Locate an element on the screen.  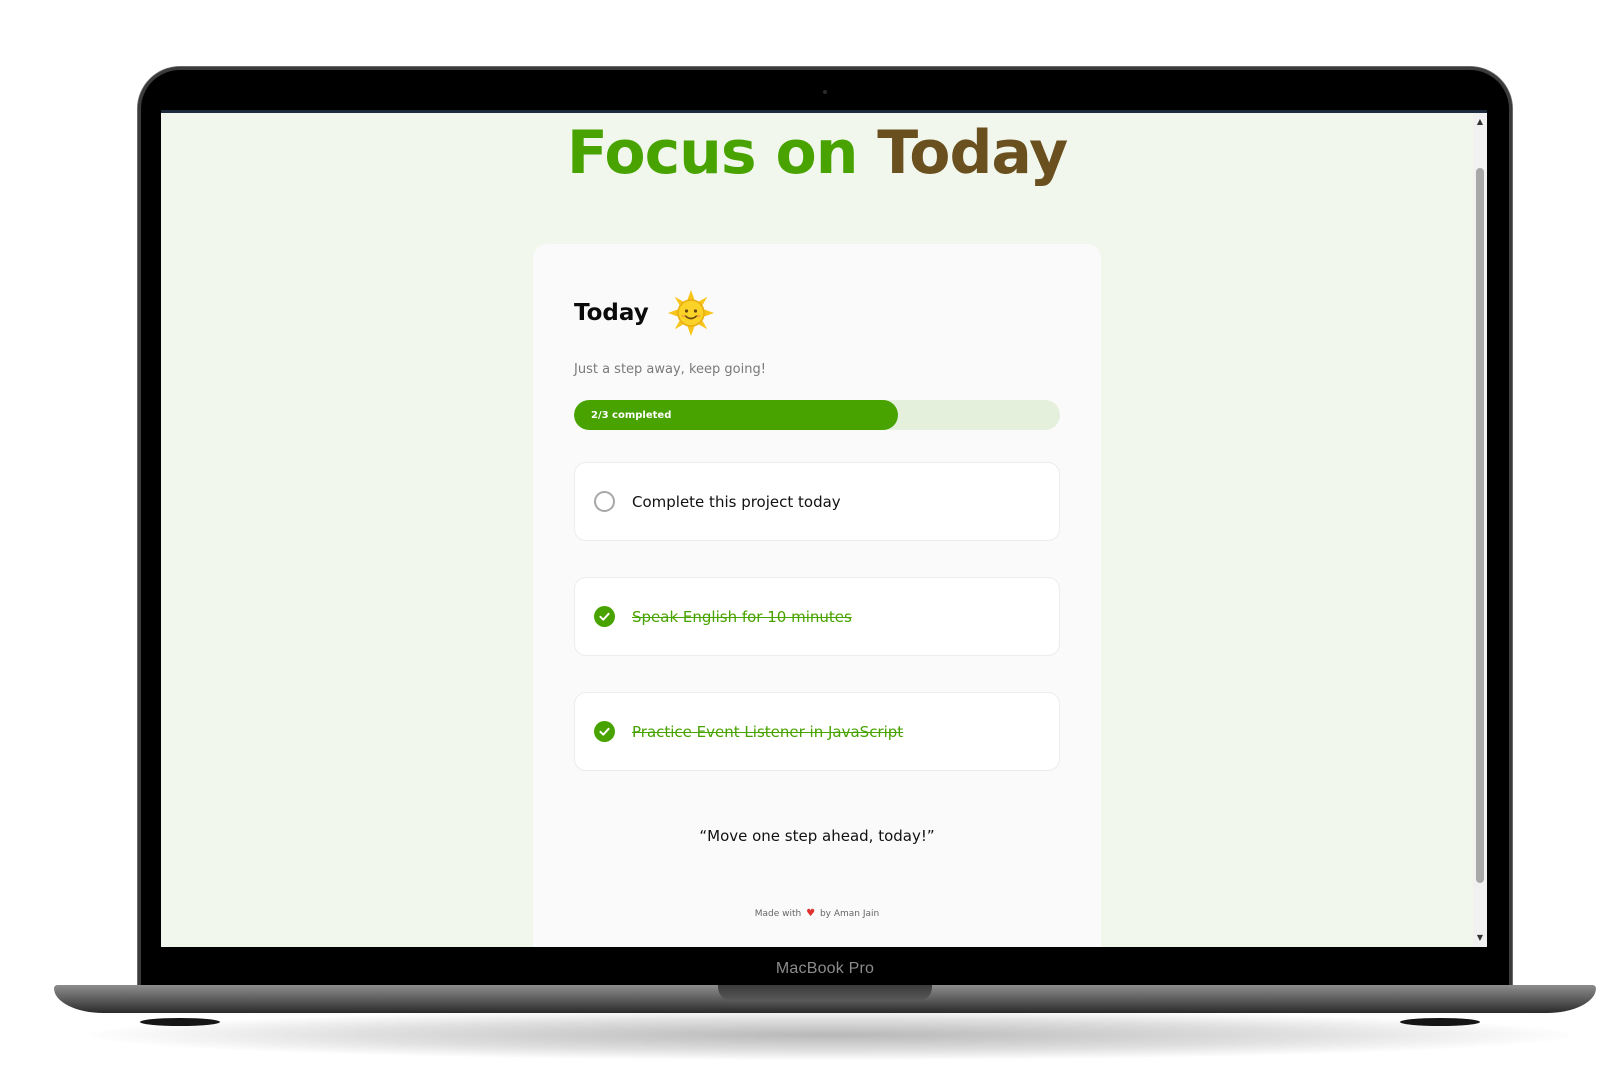
card-header: Today is located at coordinates (644, 313).